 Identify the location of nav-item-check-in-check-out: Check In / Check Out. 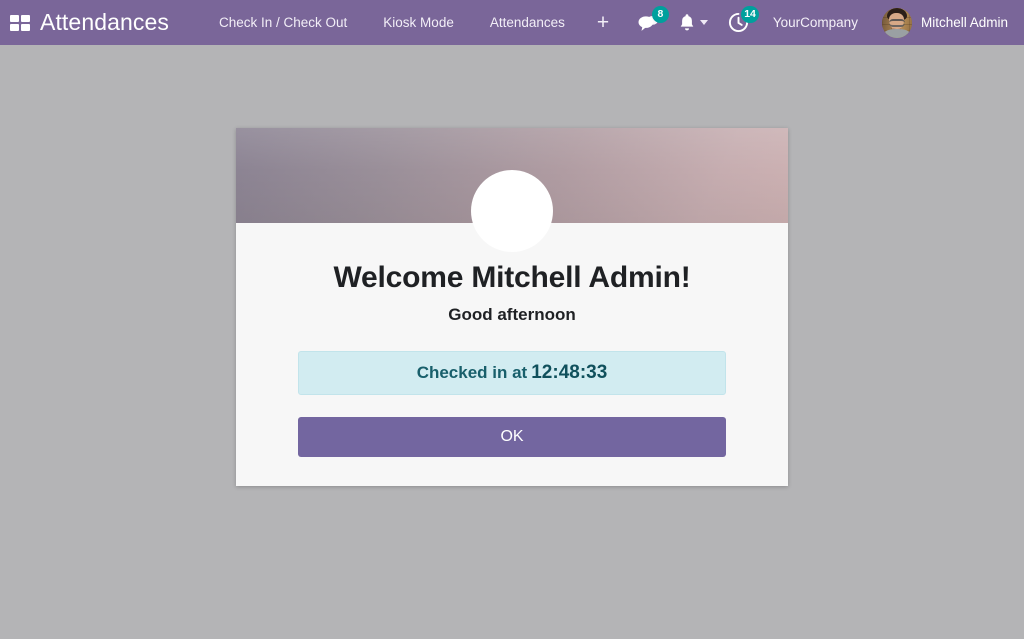
(283, 22).